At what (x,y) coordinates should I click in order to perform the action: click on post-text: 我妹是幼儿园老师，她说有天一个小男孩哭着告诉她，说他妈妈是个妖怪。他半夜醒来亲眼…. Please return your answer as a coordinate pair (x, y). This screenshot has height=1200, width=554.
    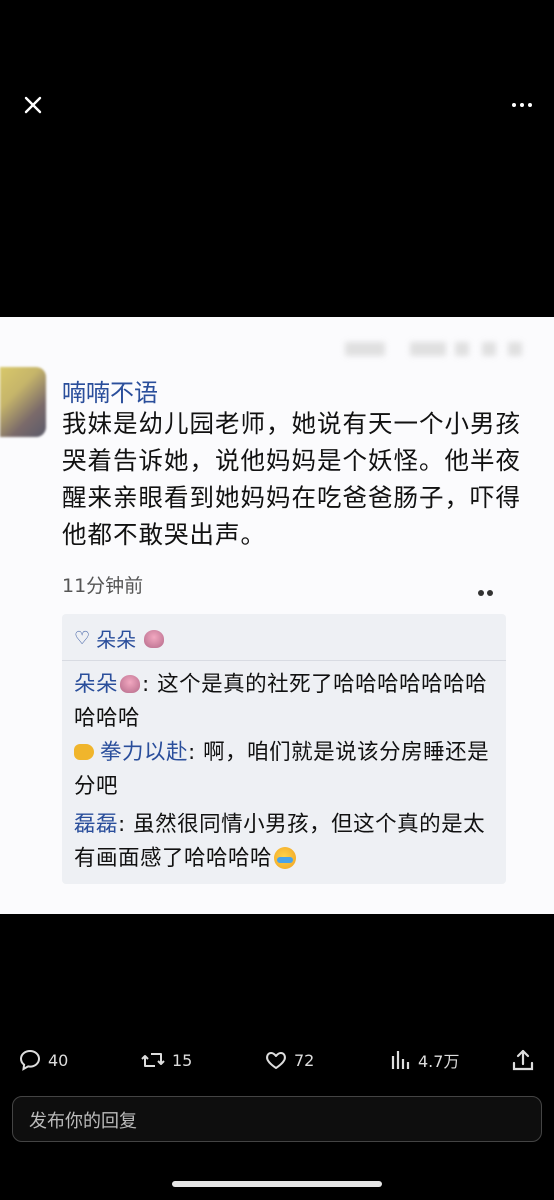
    Looking at the image, I should click on (291, 479).